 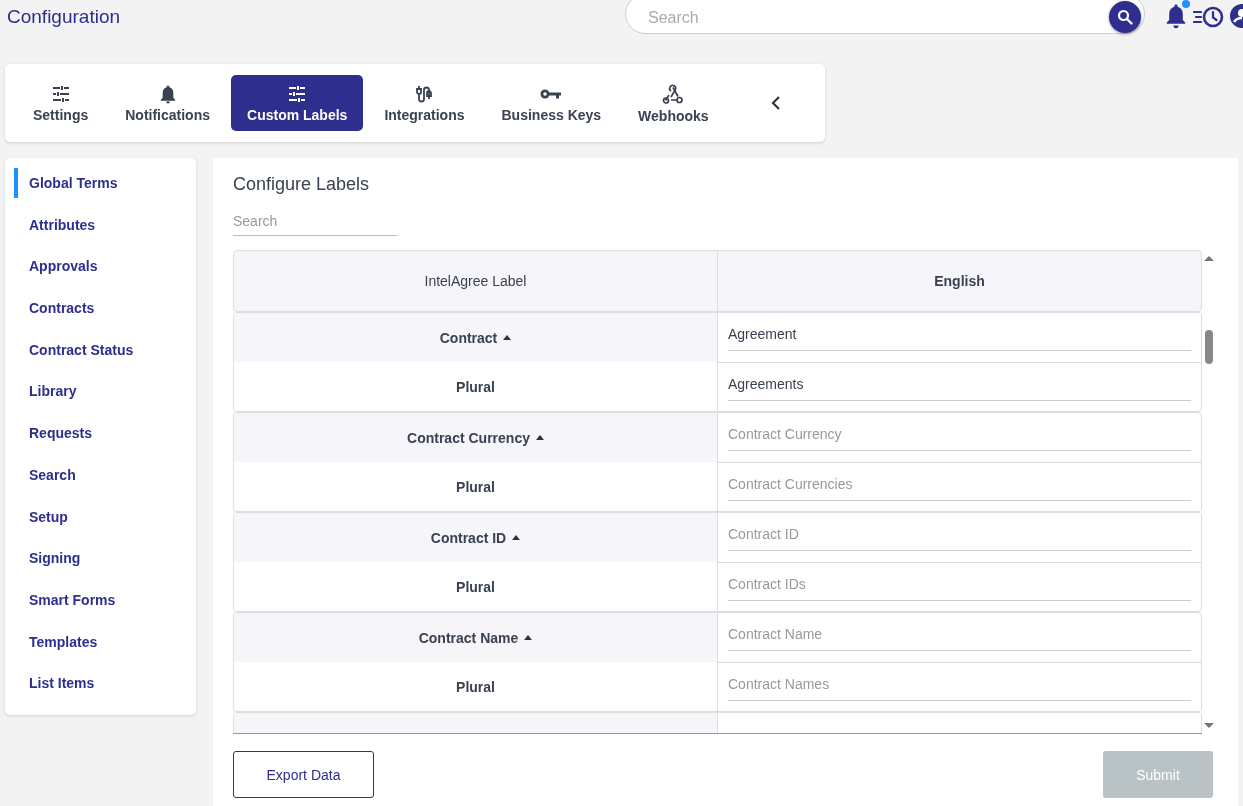 What do you see at coordinates (1209, 347) in the screenshot?
I see `scrollbar-thumb` at bounding box center [1209, 347].